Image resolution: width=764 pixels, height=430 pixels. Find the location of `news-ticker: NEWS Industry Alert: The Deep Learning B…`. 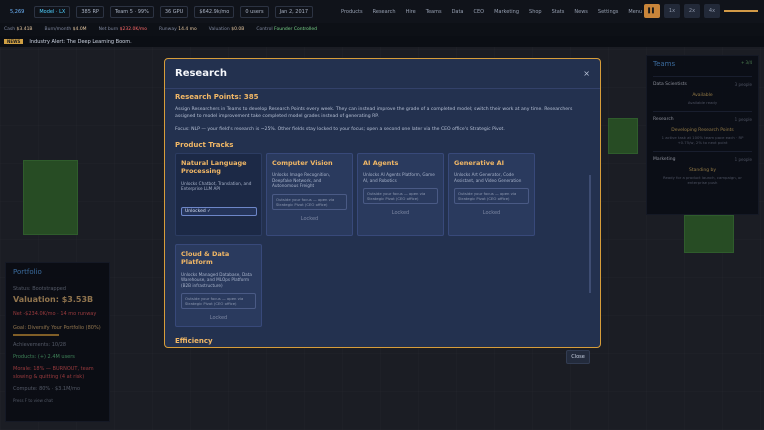

news-ticker: NEWS Industry Alert: The Deep Learning B… is located at coordinates (382, 41).